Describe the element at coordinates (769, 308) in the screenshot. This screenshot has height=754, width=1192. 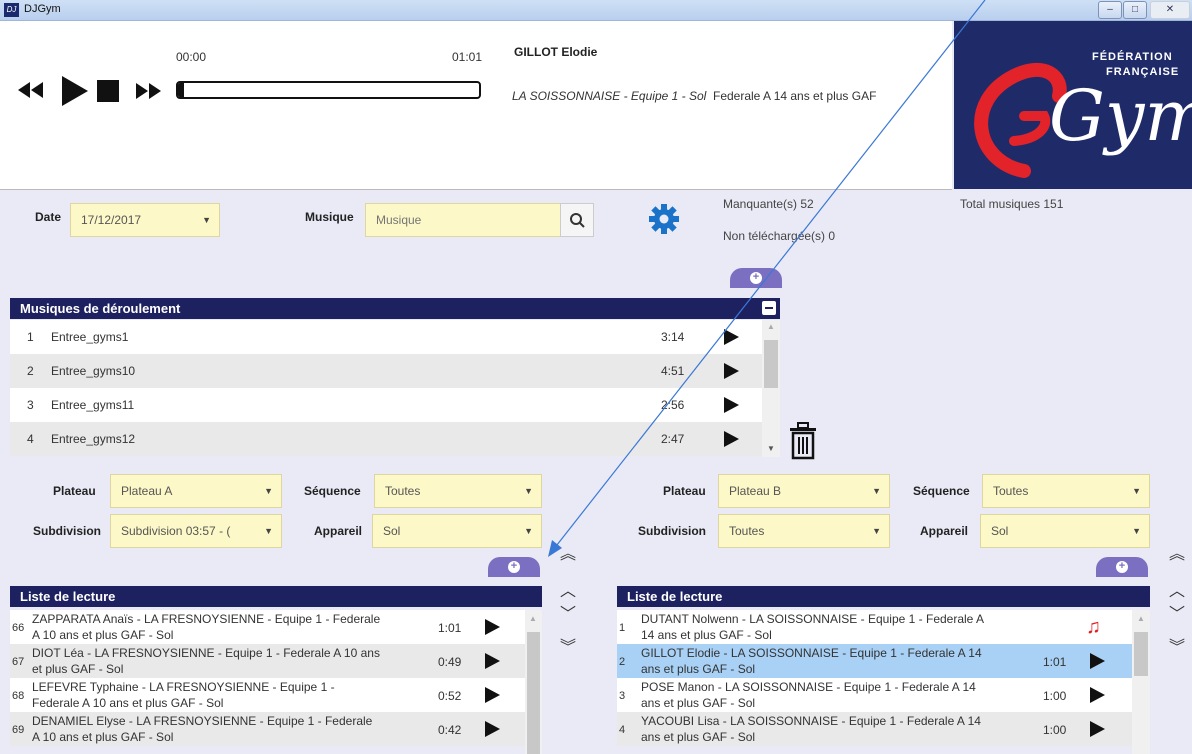
I see `collapse-icon` at that location.